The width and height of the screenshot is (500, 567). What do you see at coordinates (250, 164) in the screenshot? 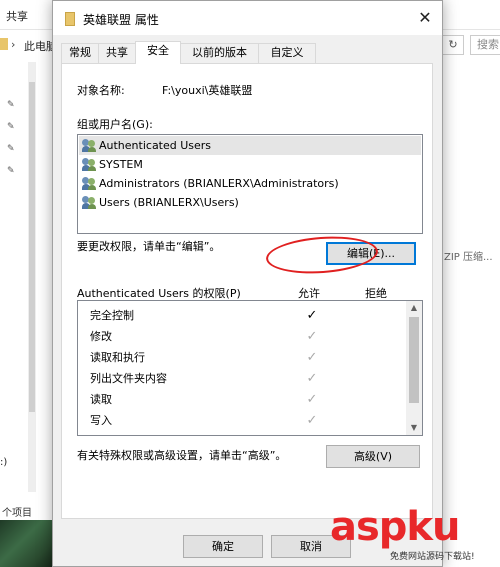
I see `list-item: SYSTEM` at bounding box center [250, 164].